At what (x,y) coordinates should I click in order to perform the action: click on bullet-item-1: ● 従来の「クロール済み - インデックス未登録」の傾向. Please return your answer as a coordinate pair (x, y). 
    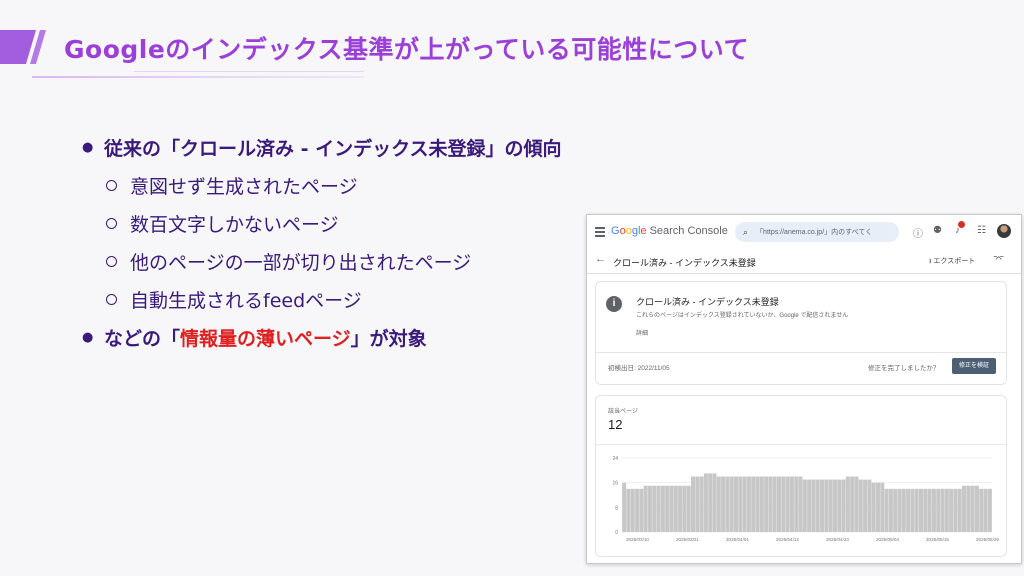
    Looking at the image, I should click on (342, 147).